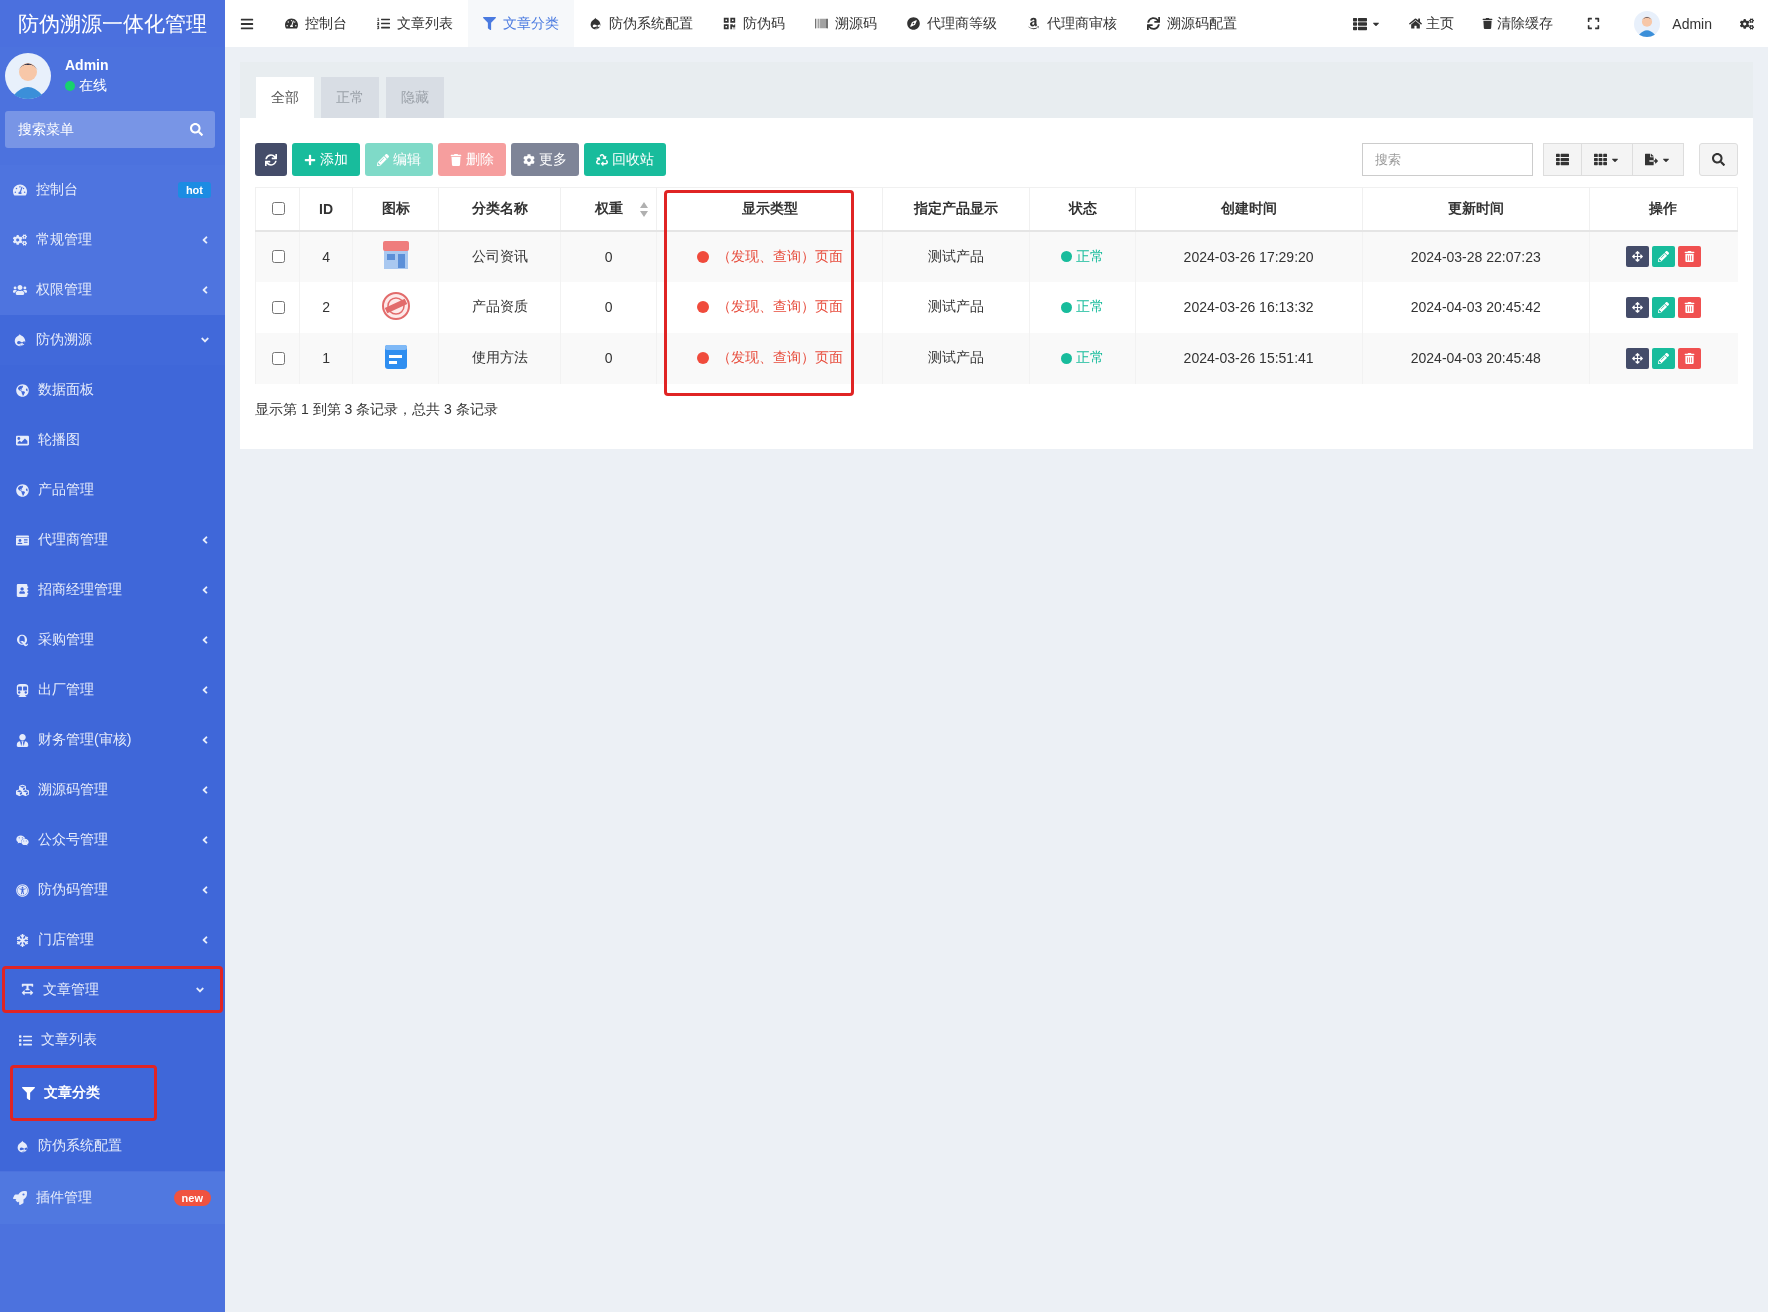  Describe the element at coordinates (1072, 23) in the screenshot. I see `nav-tab: 代理商审核` at that location.